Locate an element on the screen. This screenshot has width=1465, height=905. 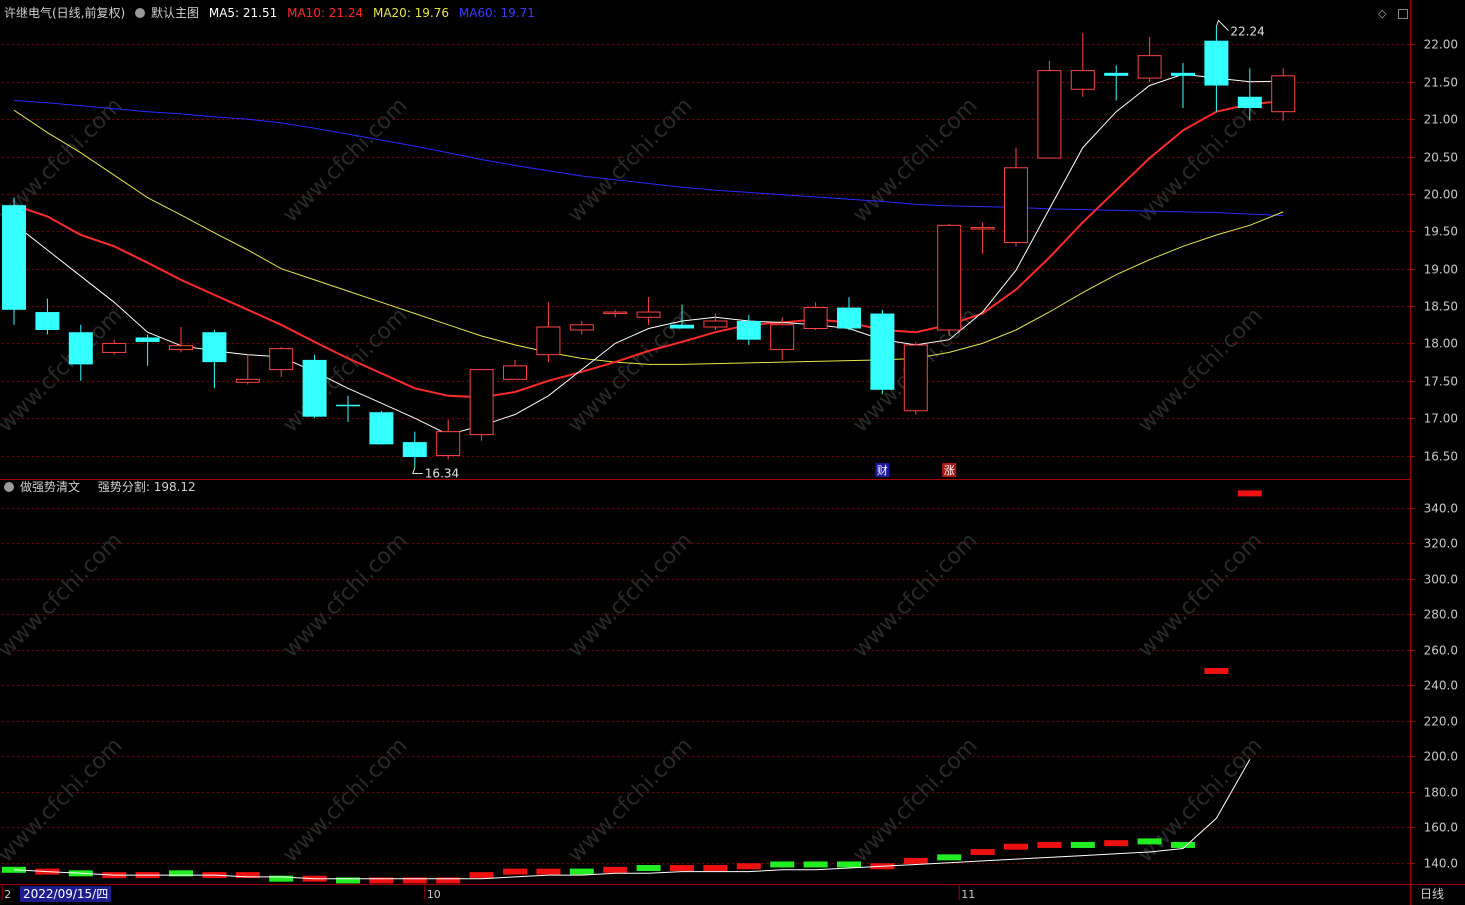
template-name: 默认主图 is located at coordinates (175, 13).